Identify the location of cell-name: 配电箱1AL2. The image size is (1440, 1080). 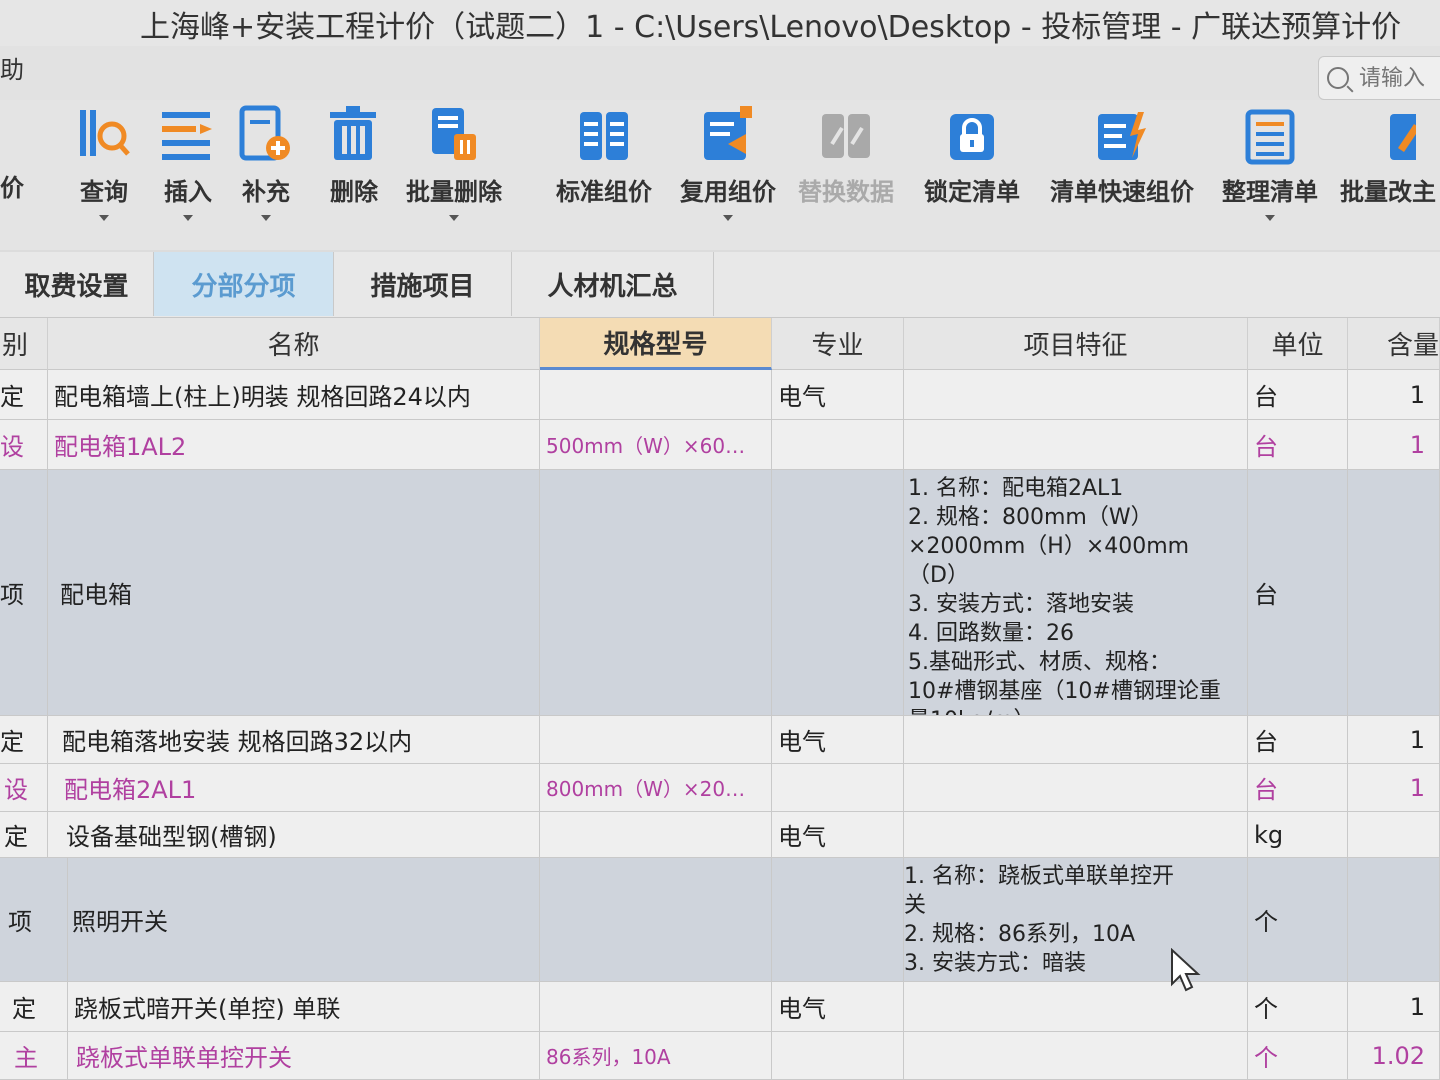
(294, 444).